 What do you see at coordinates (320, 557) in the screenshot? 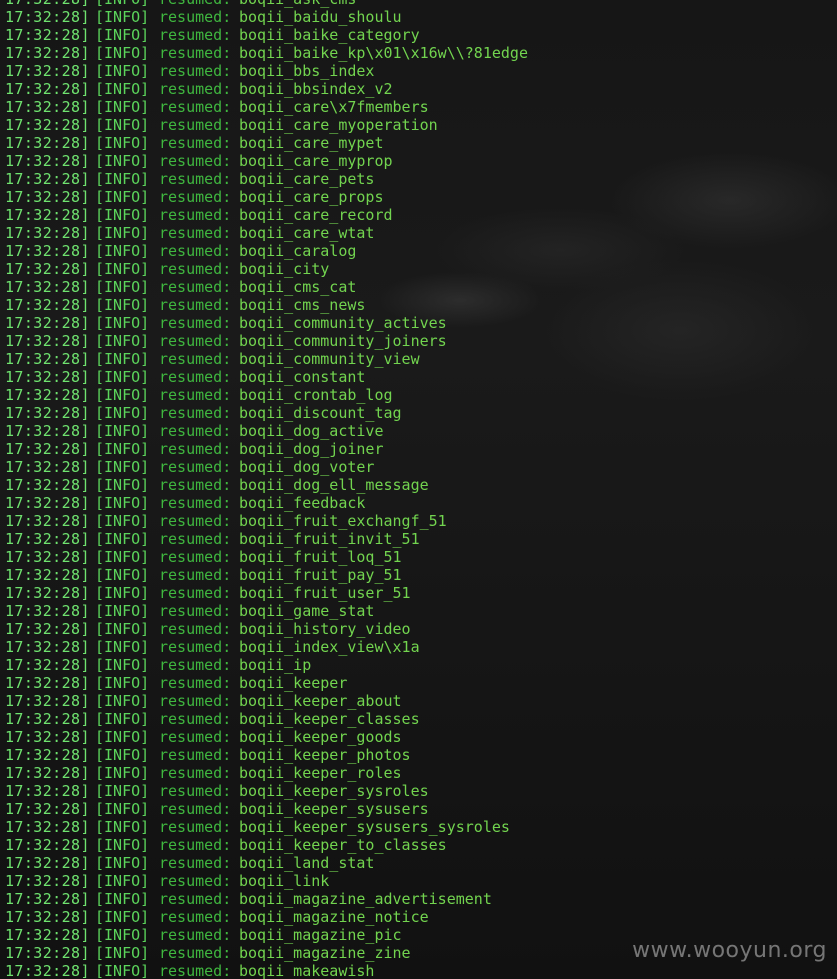
I see `log-table-name: boqii_fruit_loq_51` at bounding box center [320, 557].